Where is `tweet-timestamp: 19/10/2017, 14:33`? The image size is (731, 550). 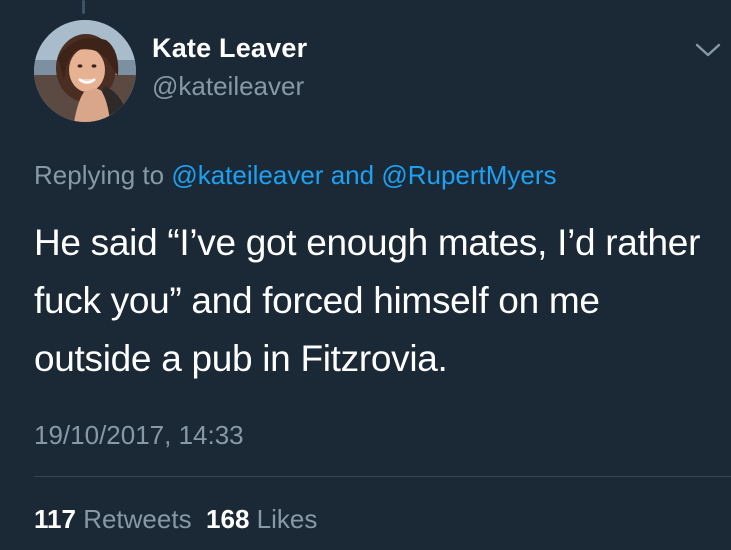 tweet-timestamp: 19/10/2017, 14:33 is located at coordinates (139, 435).